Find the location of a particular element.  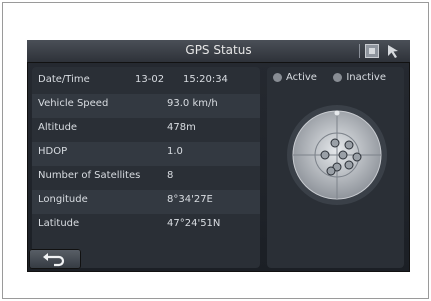

legend: Active Inactive is located at coordinates (329, 77).